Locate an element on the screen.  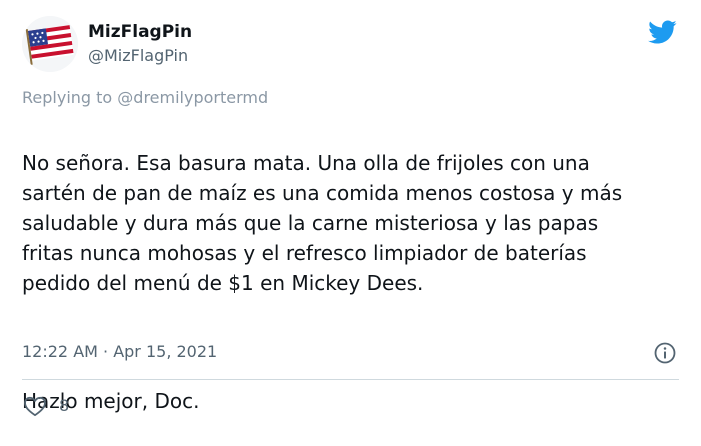
tweet-timestamp: 12:22 AM · Apr 15, 2021 is located at coordinates (119, 352).